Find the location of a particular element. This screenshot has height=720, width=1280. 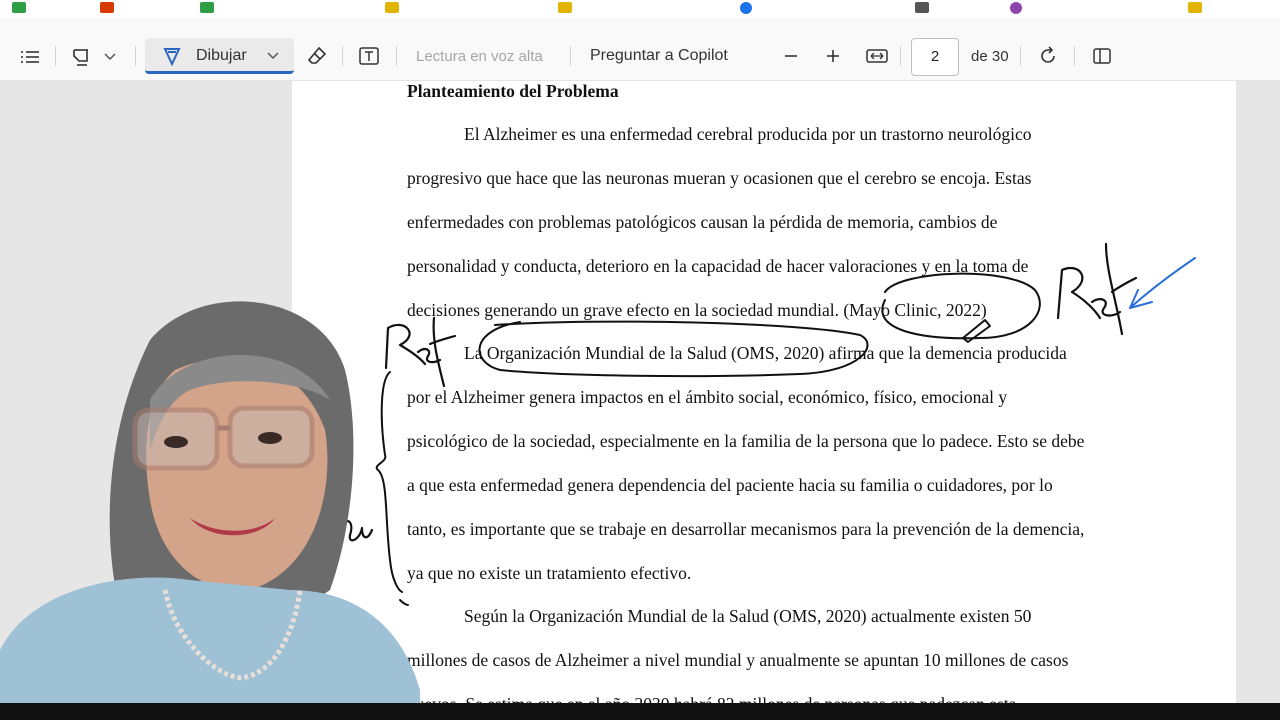

plus-icon is located at coordinates (833, 56).